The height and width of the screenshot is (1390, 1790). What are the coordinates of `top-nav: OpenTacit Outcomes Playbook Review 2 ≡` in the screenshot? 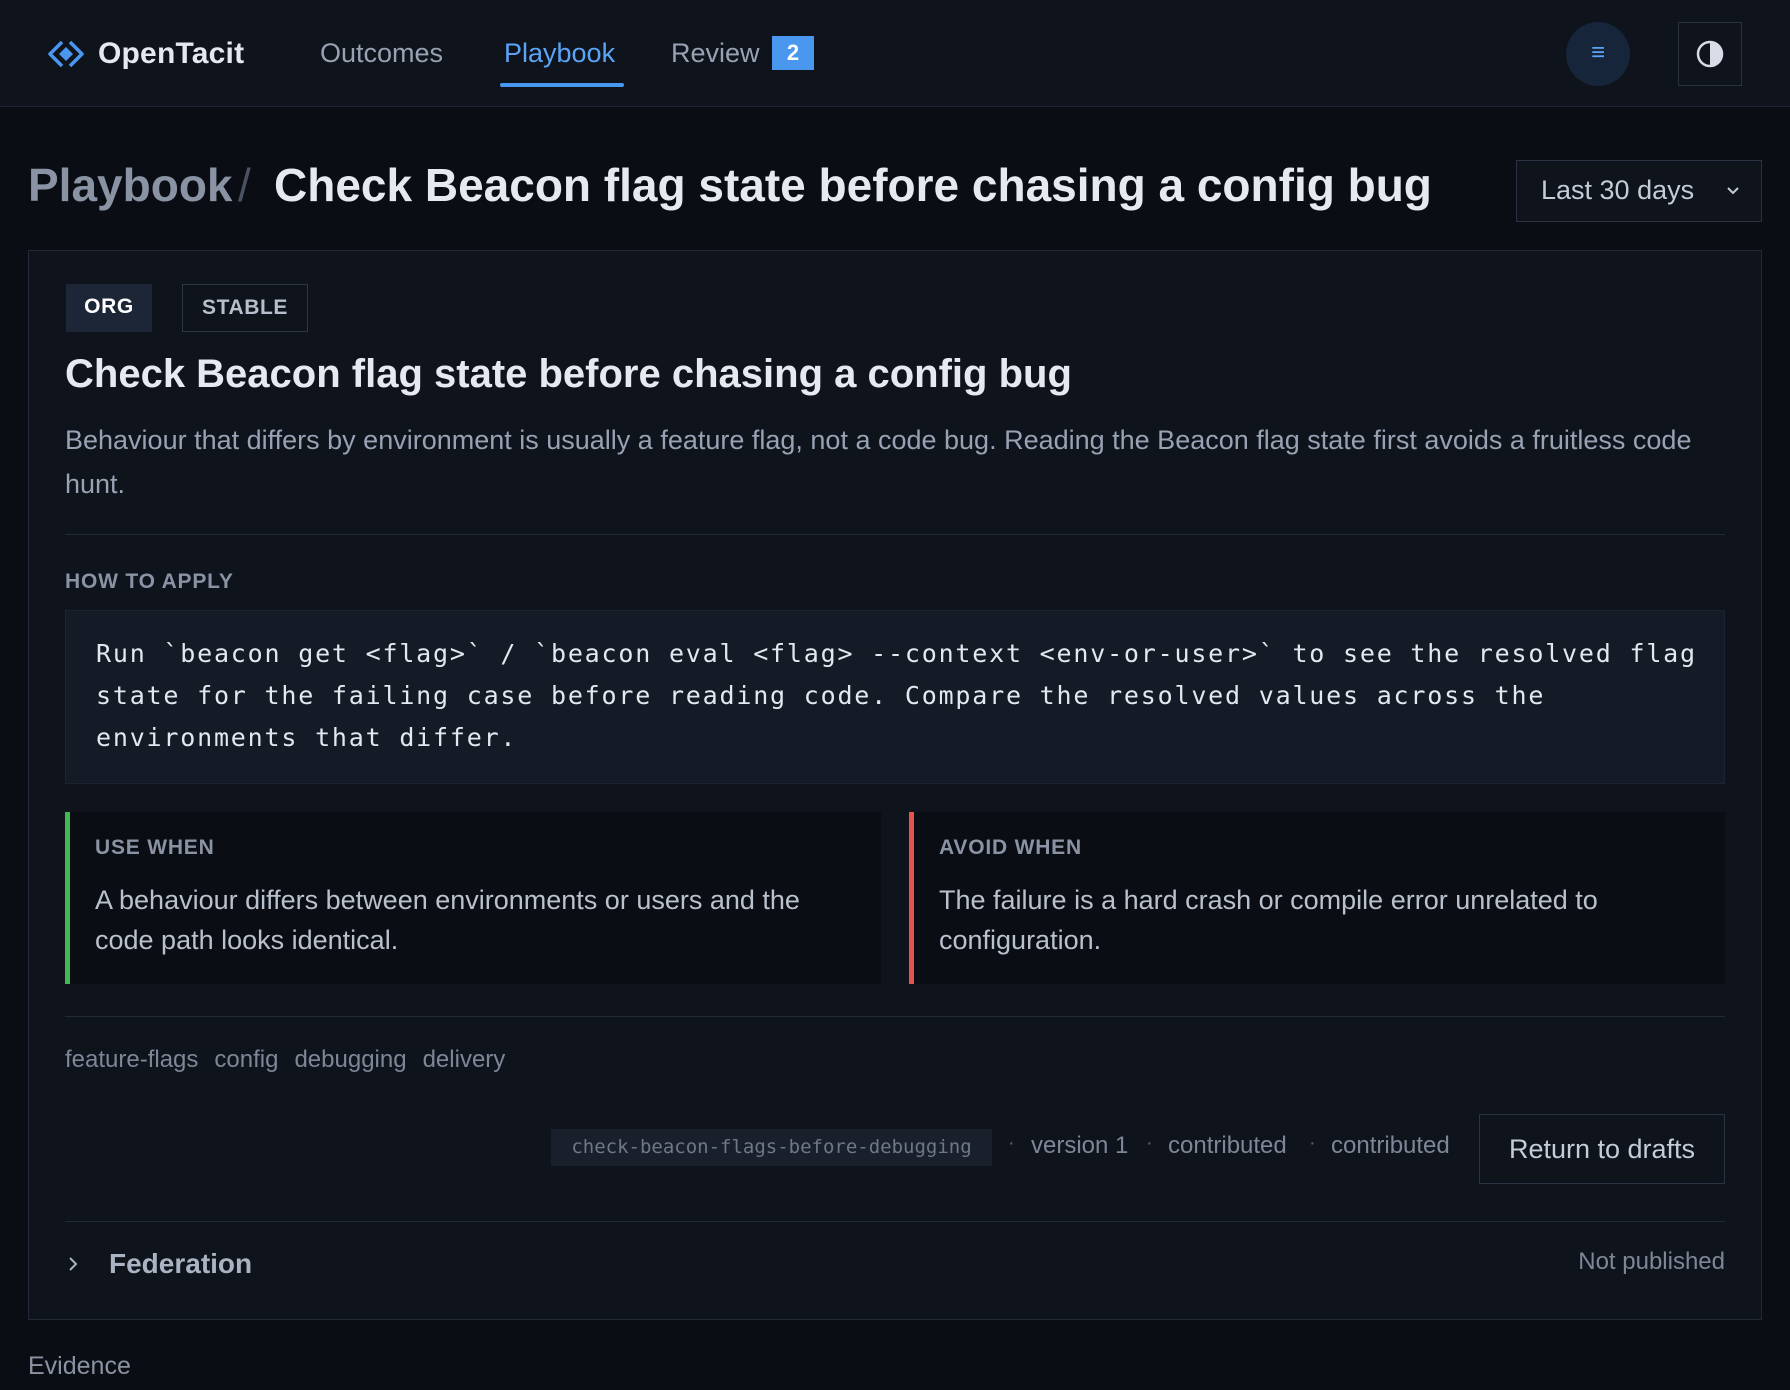 It's located at (895, 53).